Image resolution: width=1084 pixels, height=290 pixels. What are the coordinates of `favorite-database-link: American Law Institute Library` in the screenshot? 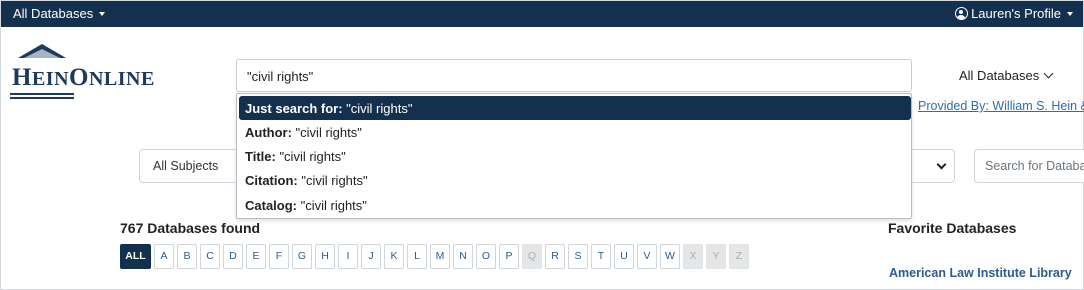 It's located at (980, 273).